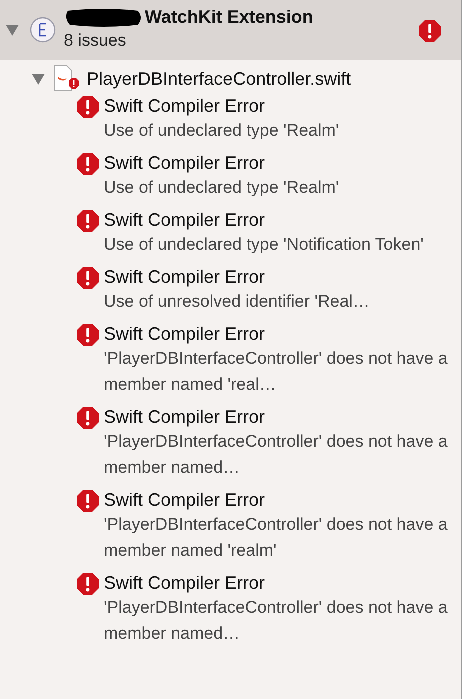 This screenshot has height=699, width=474. I want to click on target-row: WatchKit Extension 8 issues, so click(230, 30).